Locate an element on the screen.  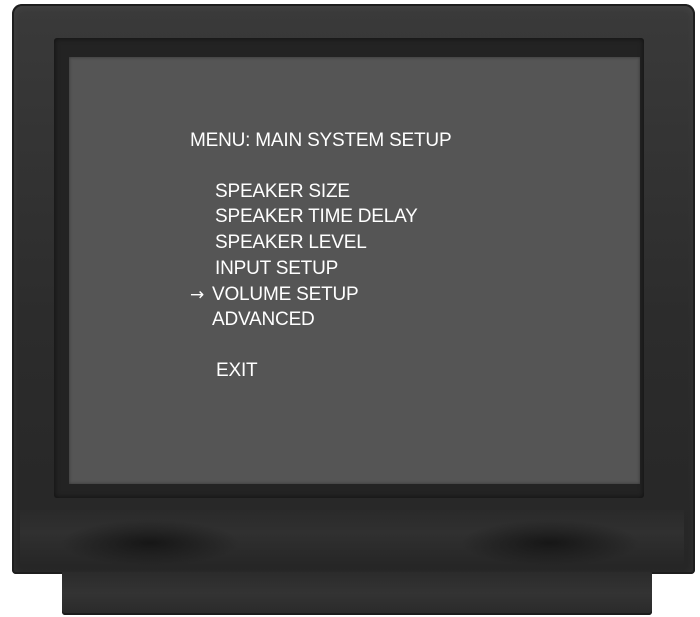
menu-title: MENU: MAIN SYSTEM SETUP is located at coordinates (321, 140).